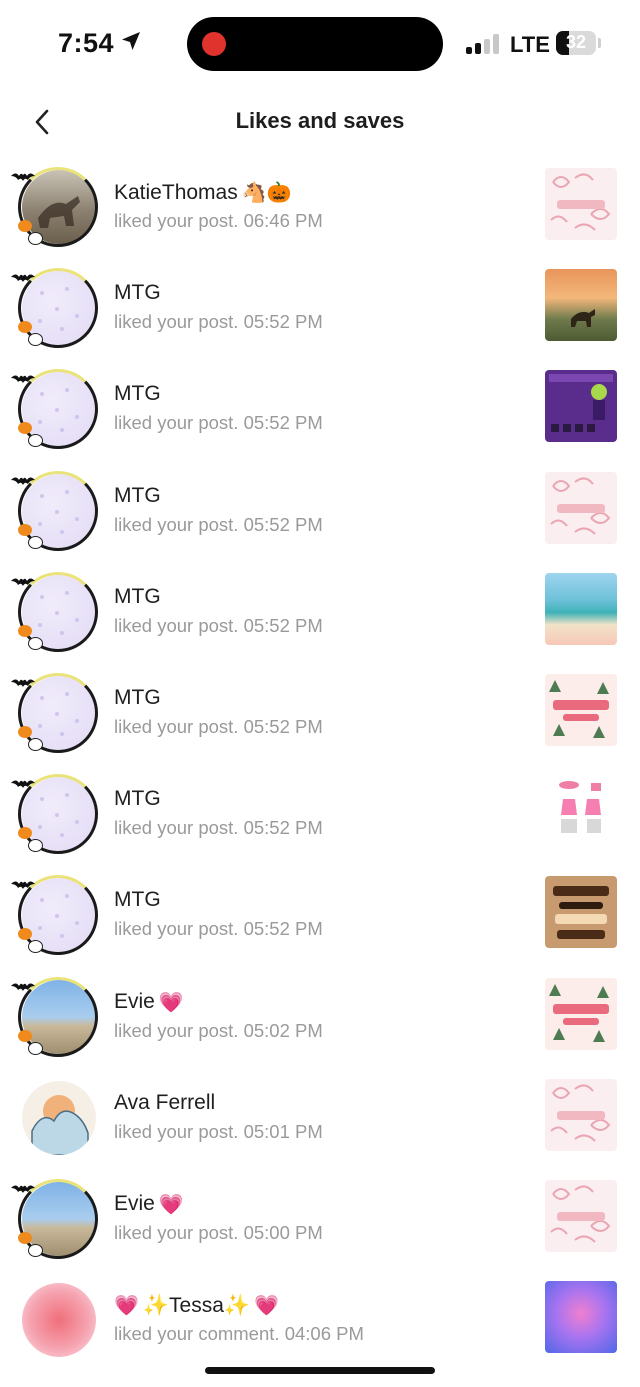 The height and width of the screenshot is (1387, 640). I want to click on user-name: 💗 ✨Tessa✨ 💗, so click(196, 1305).